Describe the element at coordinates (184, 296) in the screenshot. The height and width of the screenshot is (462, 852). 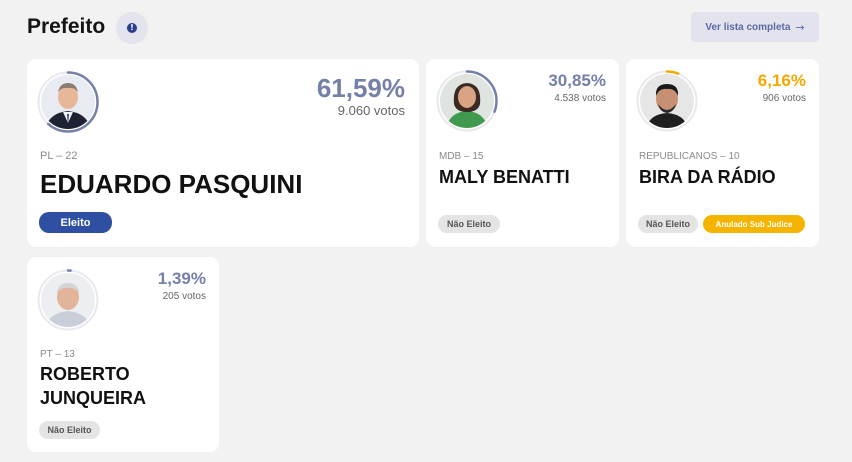
I see `vote-count: 205 votos` at that location.